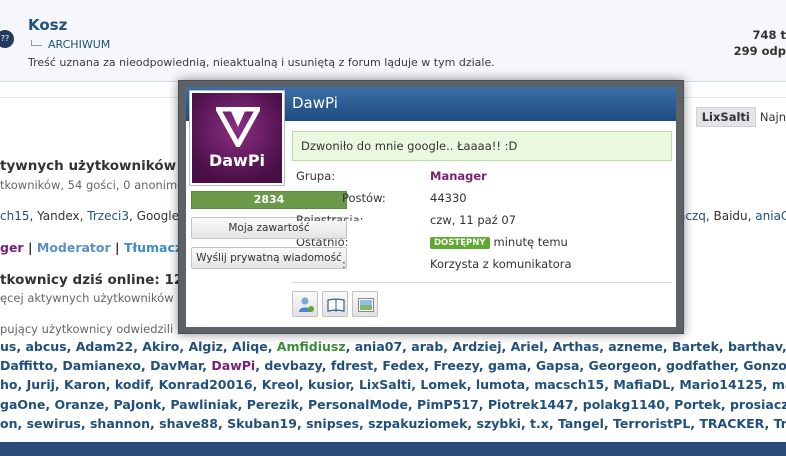 Image resolution: width=786 pixels, height=456 pixels. Describe the element at coordinates (74, 247) in the screenshot. I see `legend-user: Moderator` at that location.